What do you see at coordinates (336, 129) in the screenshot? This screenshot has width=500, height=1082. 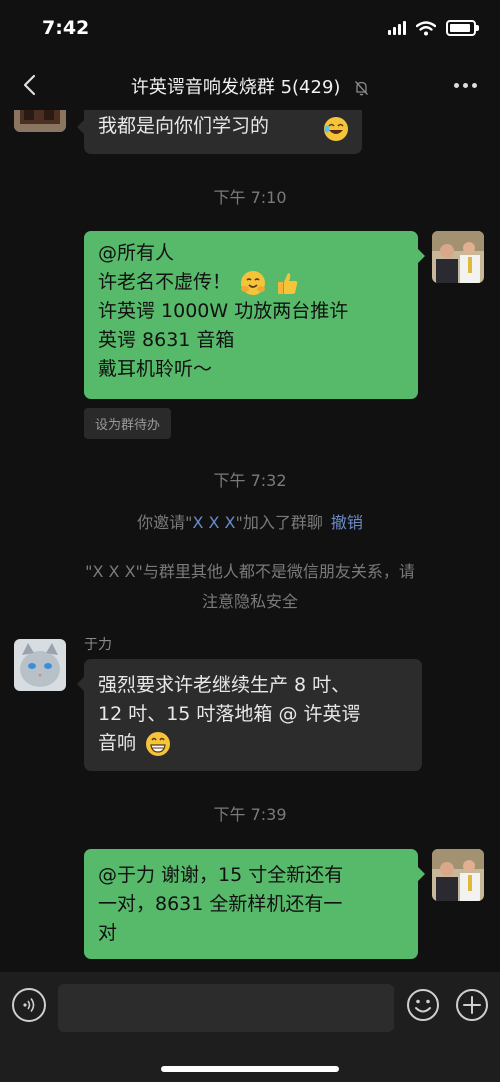 I see `laughing-tears-emoji-icon` at bounding box center [336, 129].